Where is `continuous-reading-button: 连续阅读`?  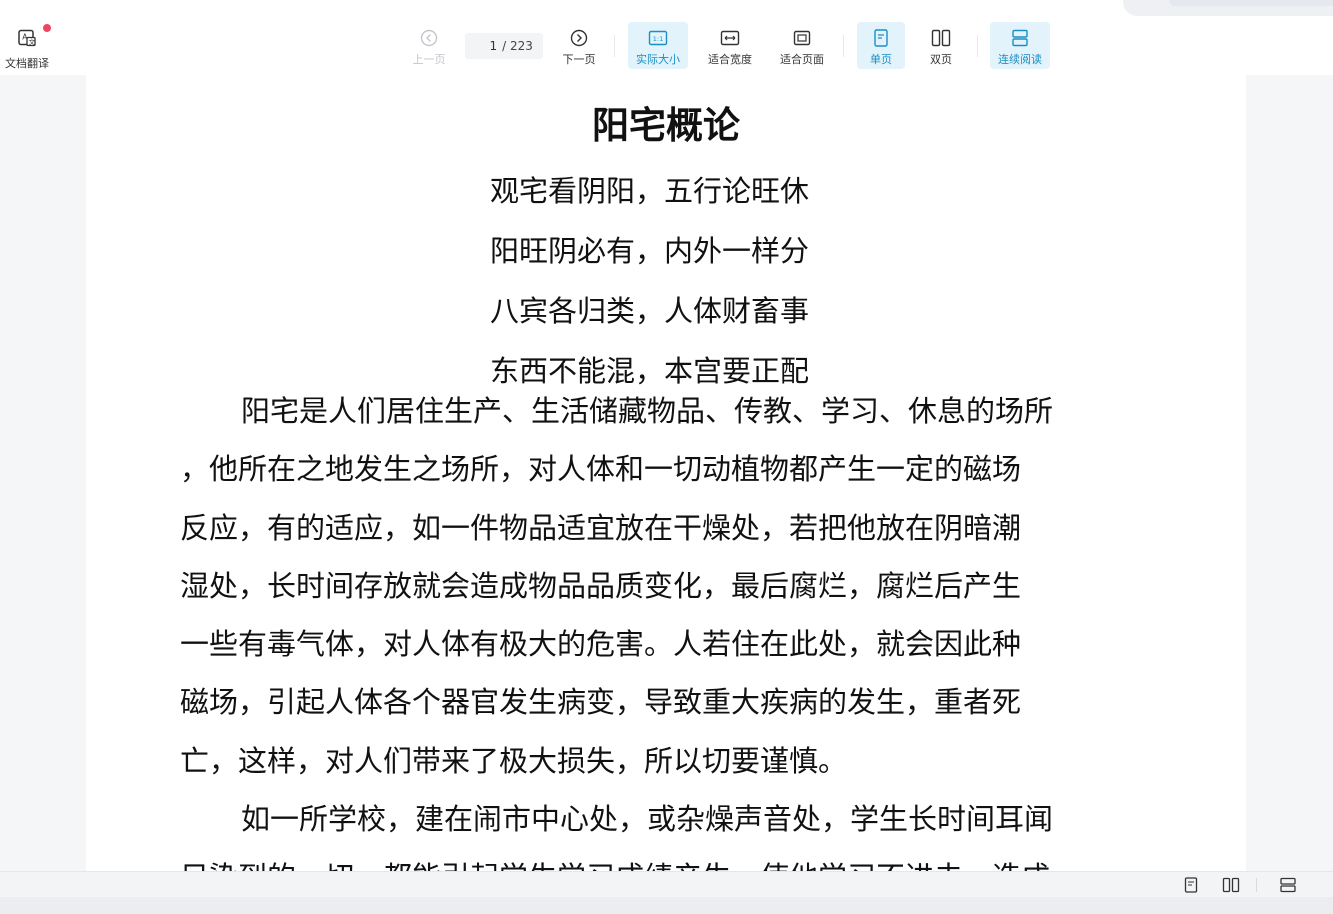 continuous-reading-button: 连续阅读 is located at coordinates (1020, 45).